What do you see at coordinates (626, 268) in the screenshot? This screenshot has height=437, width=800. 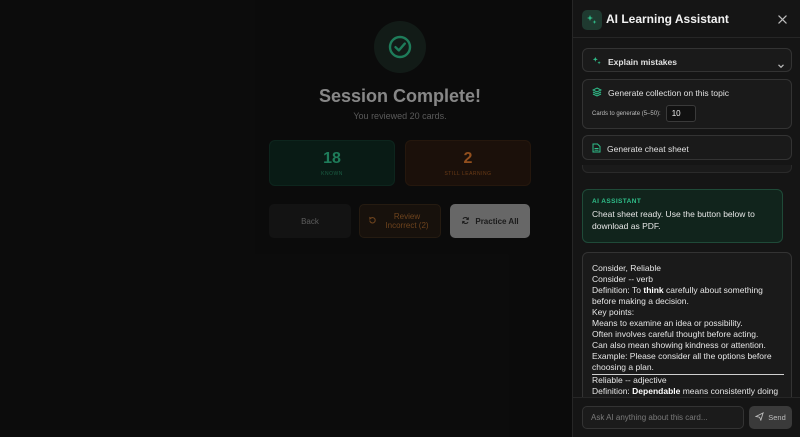 I see `sheet-line: Consider, Reliable` at bounding box center [626, 268].